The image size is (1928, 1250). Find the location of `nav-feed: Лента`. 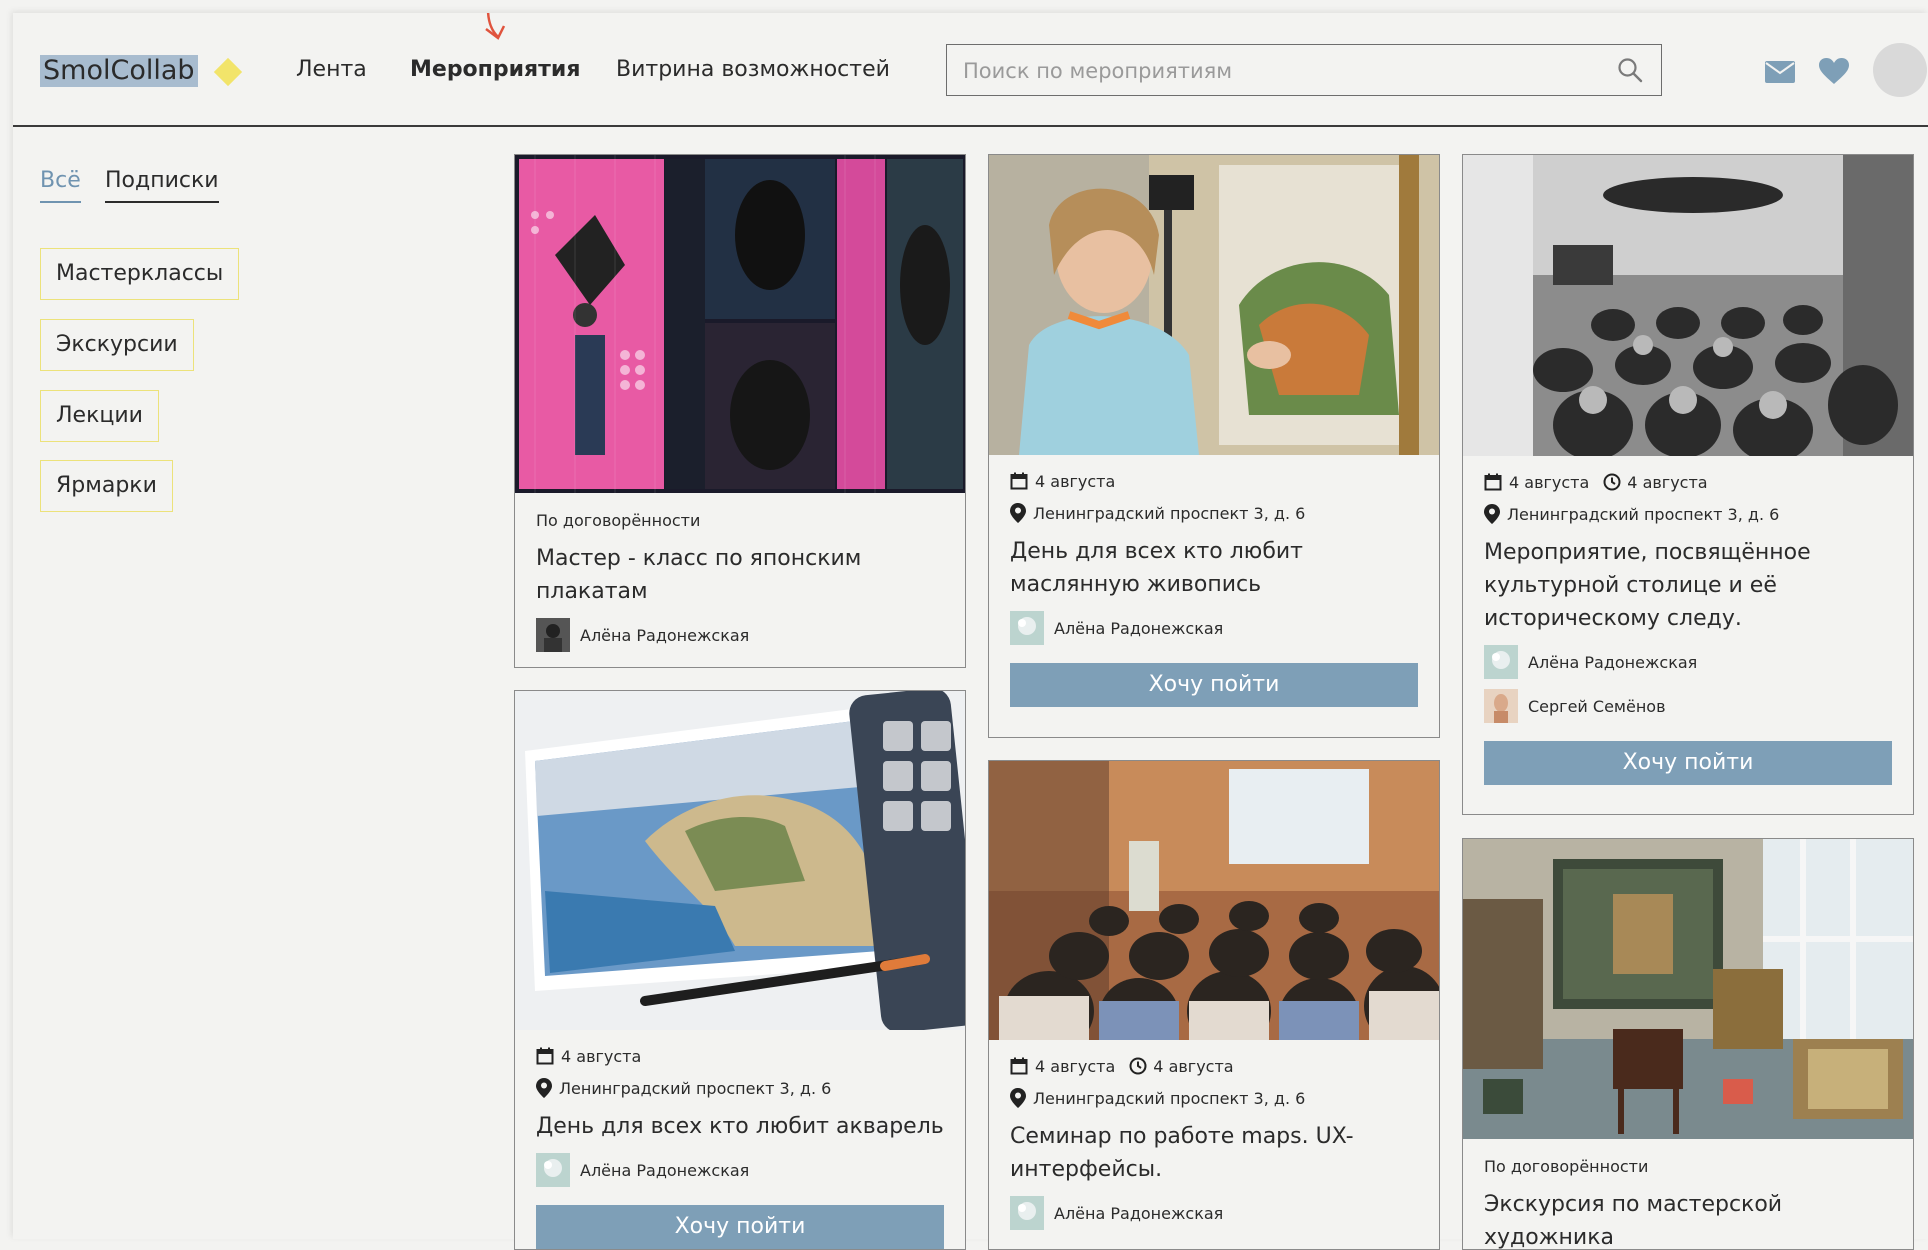

nav-feed: Лента is located at coordinates (331, 69).